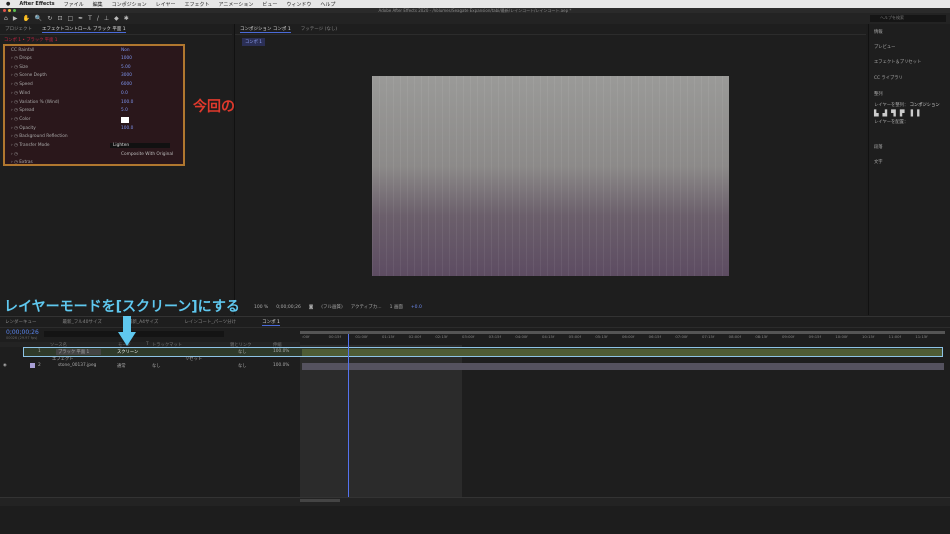 The height and width of the screenshot is (534, 950). Describe the element at coordinates (35, 104) in the screenshot. I see `effect-prop-row: › ◷ Variation % (Wind)` at that location.